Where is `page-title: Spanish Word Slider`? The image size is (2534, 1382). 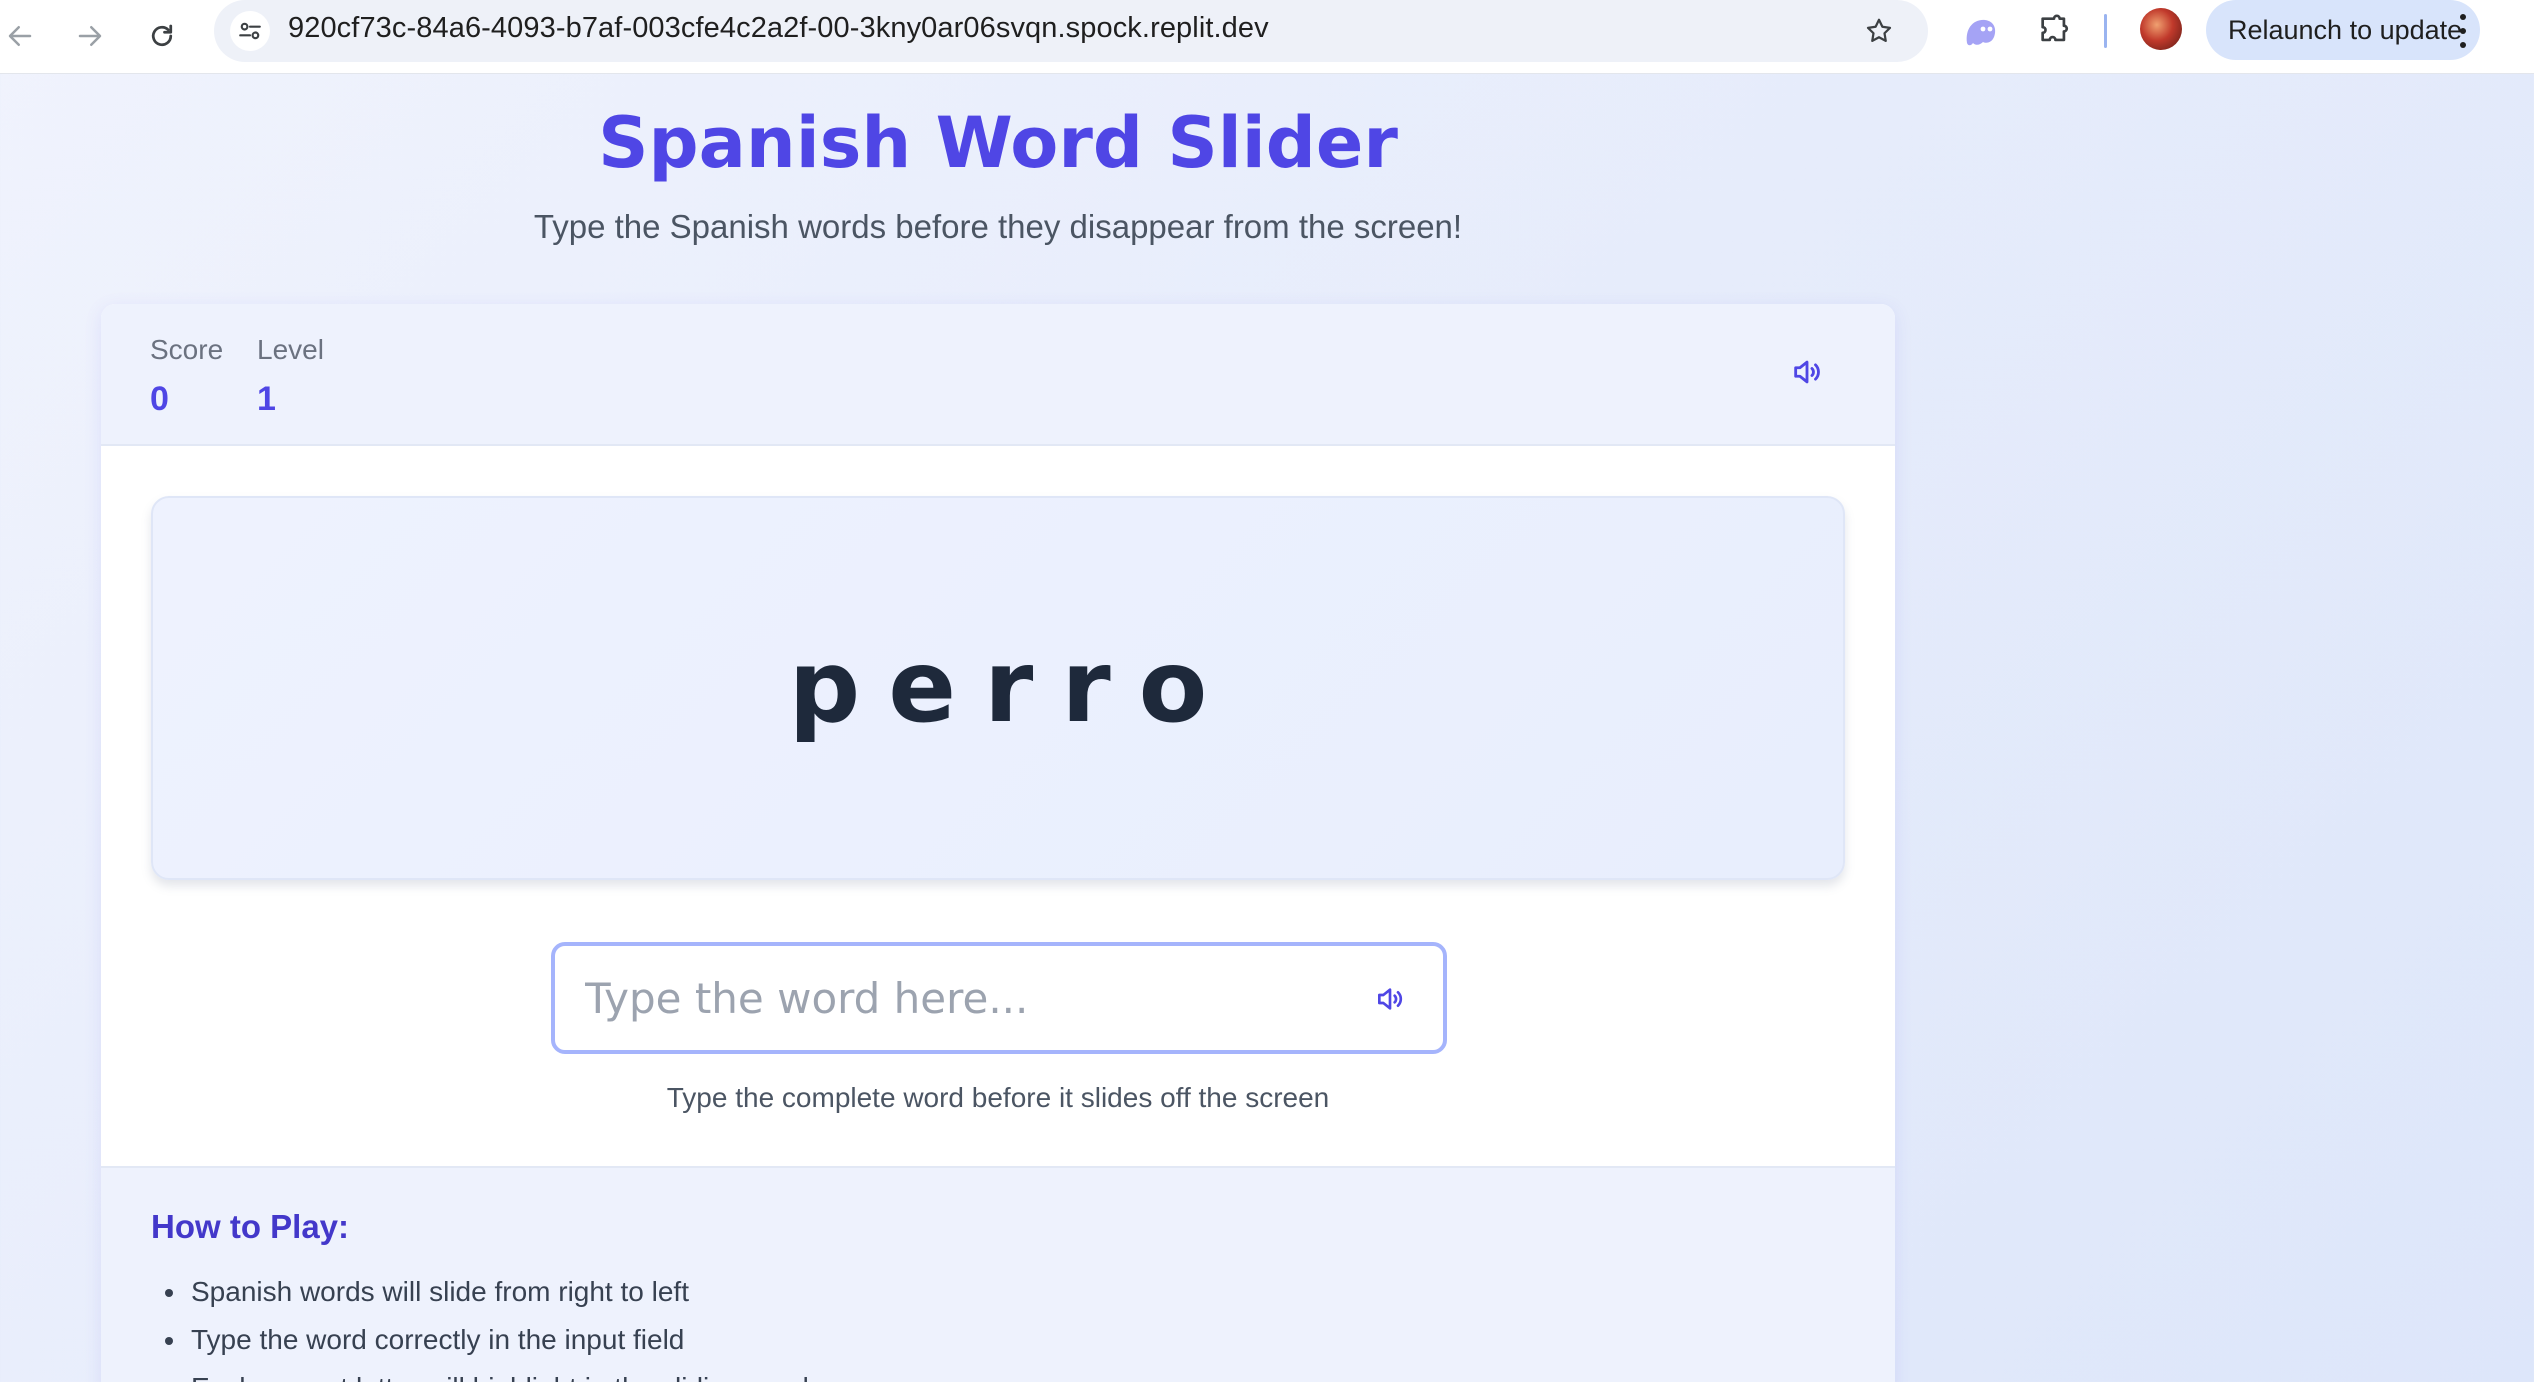 page-title: Spanish Word Slider is located at coordinates (998, 143).